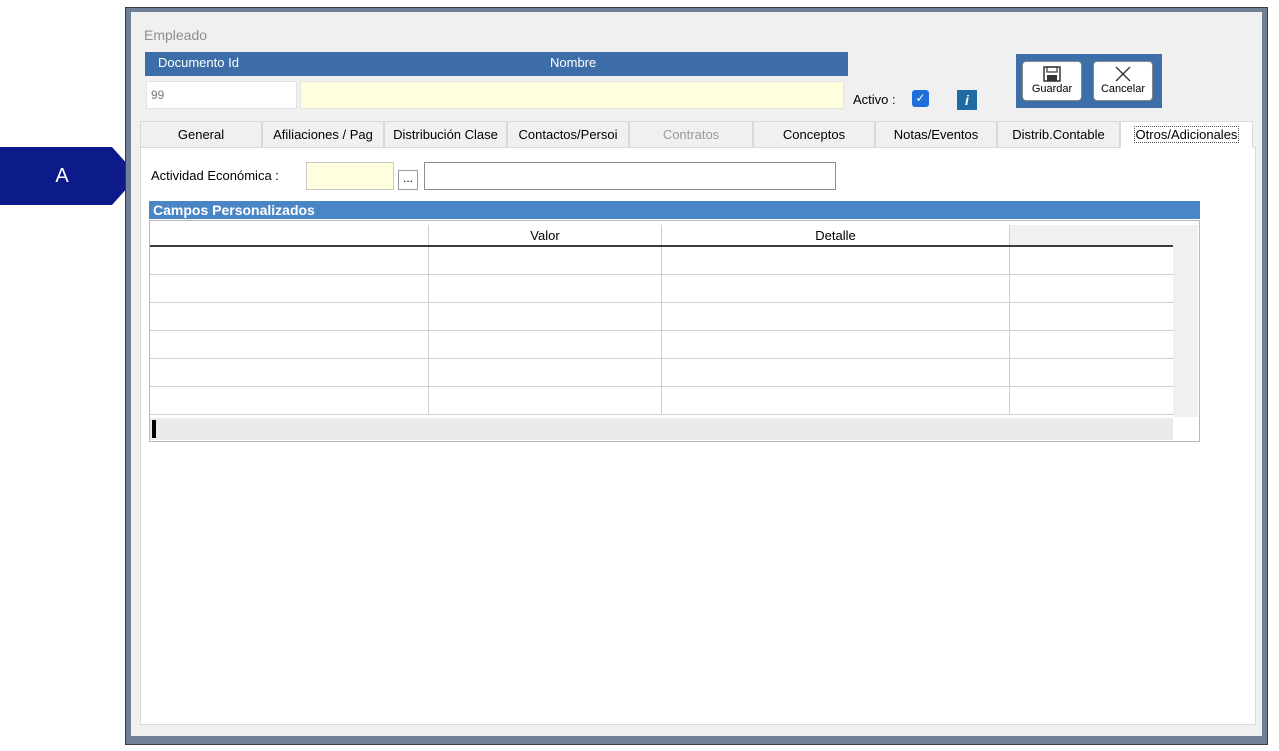  I want to click on doc-id-label: Documento Id, so click(198, 62).